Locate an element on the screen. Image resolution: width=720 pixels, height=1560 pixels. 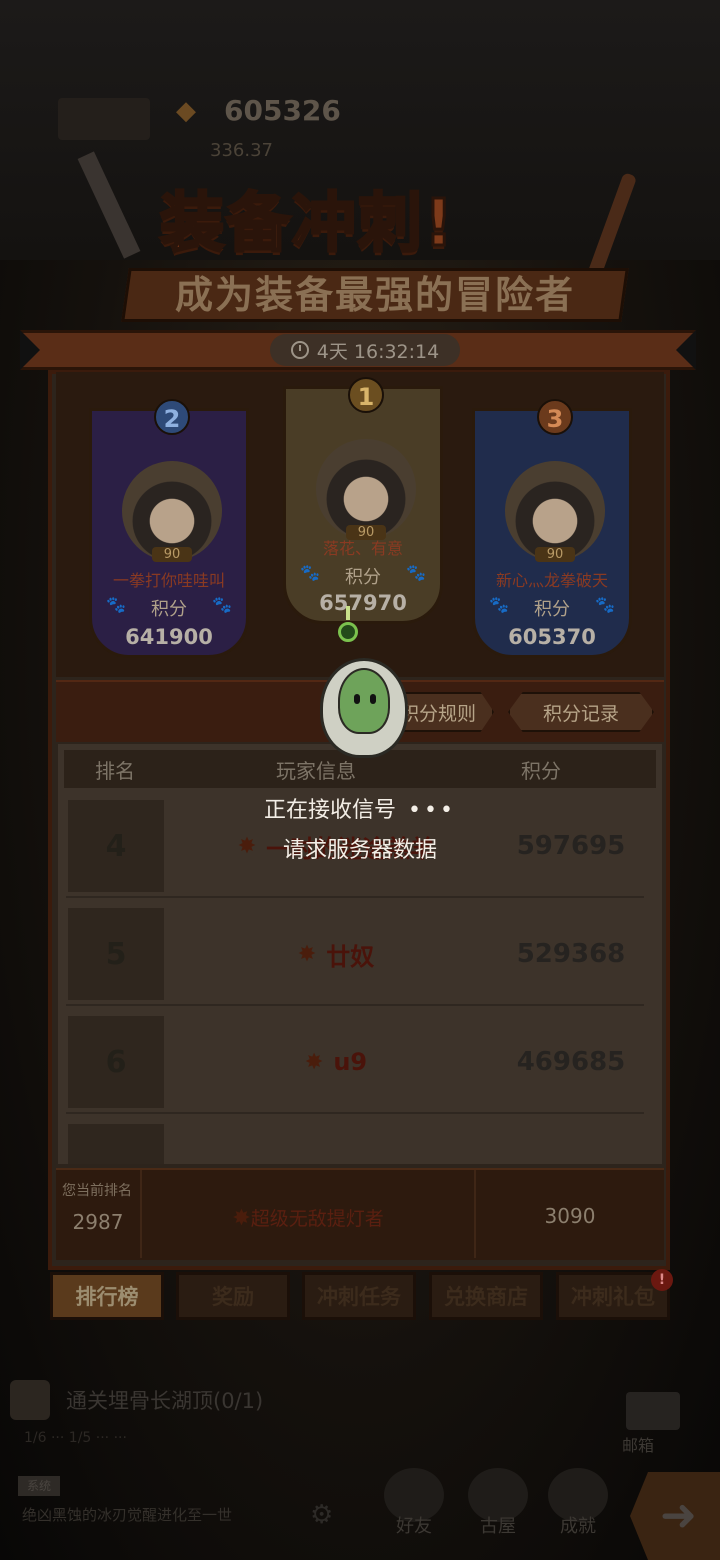
egg-mascot is located at coordinates (364, 700).